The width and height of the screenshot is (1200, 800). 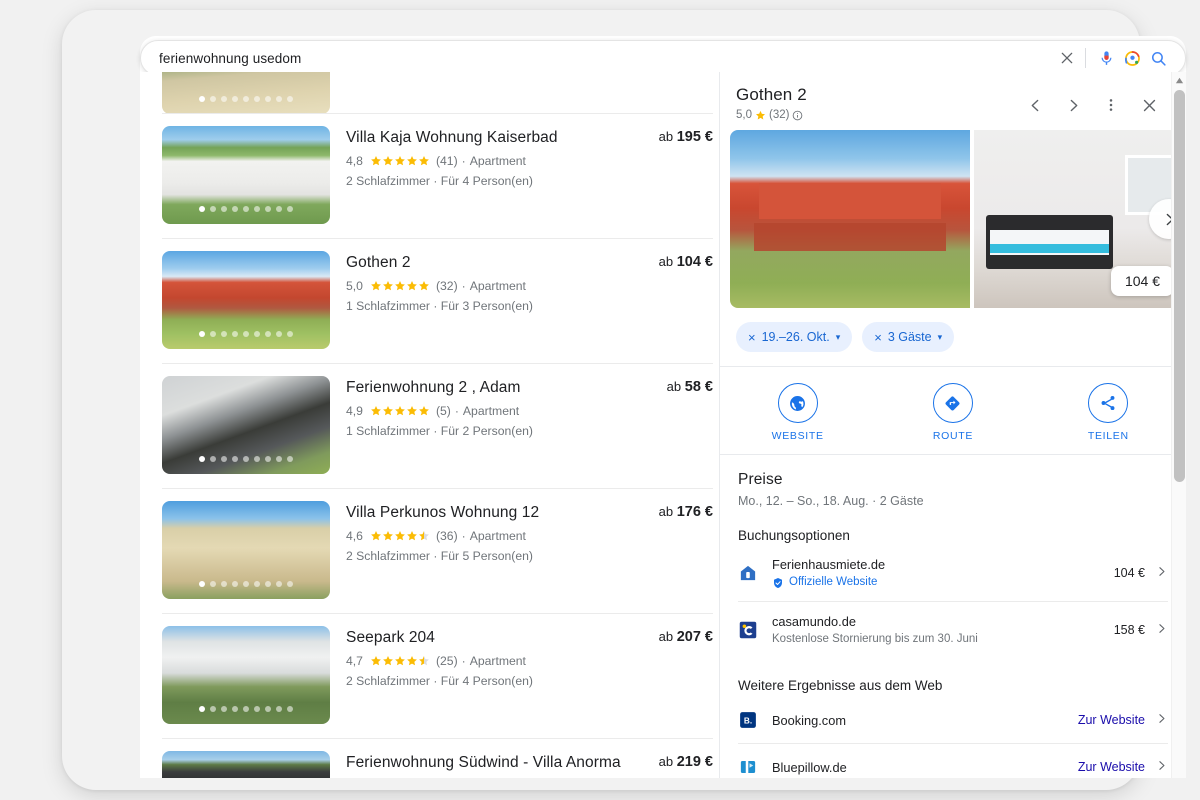 I want to click on listing-rating-row: 5,0 (32) · Apartment, so click(x=496, y=286).